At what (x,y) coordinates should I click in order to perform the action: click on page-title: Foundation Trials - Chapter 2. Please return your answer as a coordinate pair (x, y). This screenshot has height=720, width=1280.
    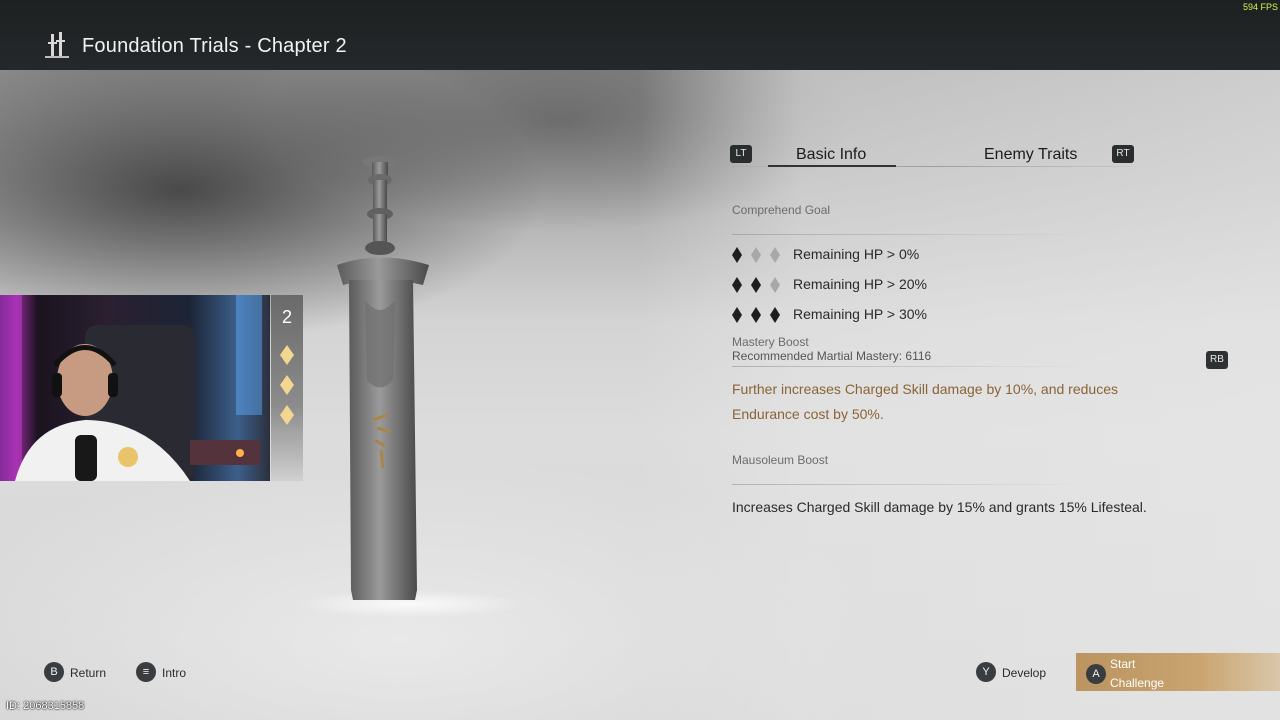
    Looking at the image, I should click on (214, 46).